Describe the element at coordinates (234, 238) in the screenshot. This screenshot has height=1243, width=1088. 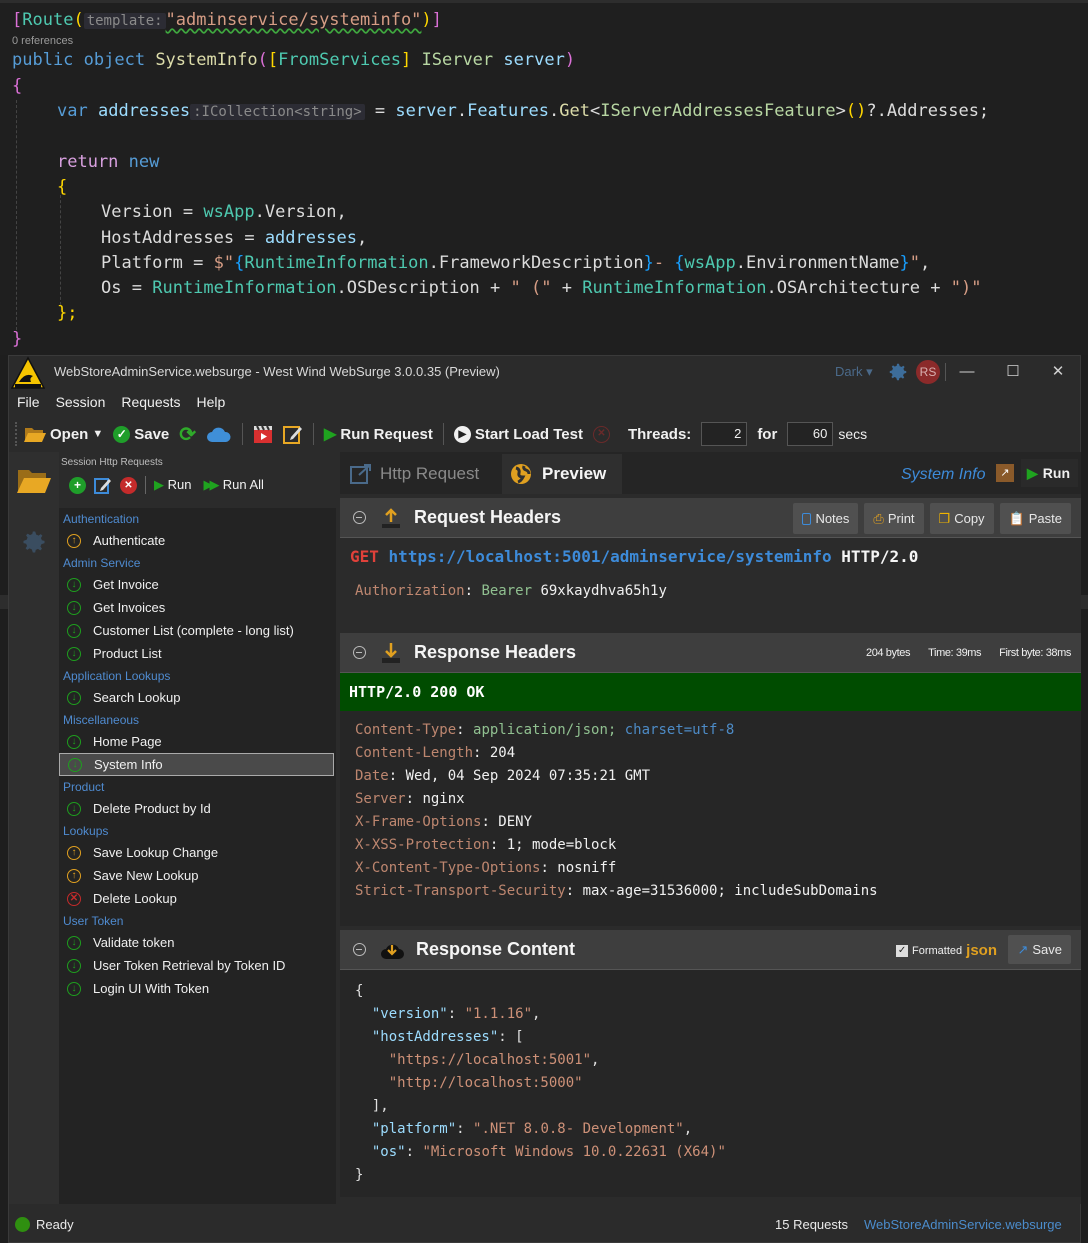
I see `code-line-hostaddresses: HostAddresses = addresses,` at that location.